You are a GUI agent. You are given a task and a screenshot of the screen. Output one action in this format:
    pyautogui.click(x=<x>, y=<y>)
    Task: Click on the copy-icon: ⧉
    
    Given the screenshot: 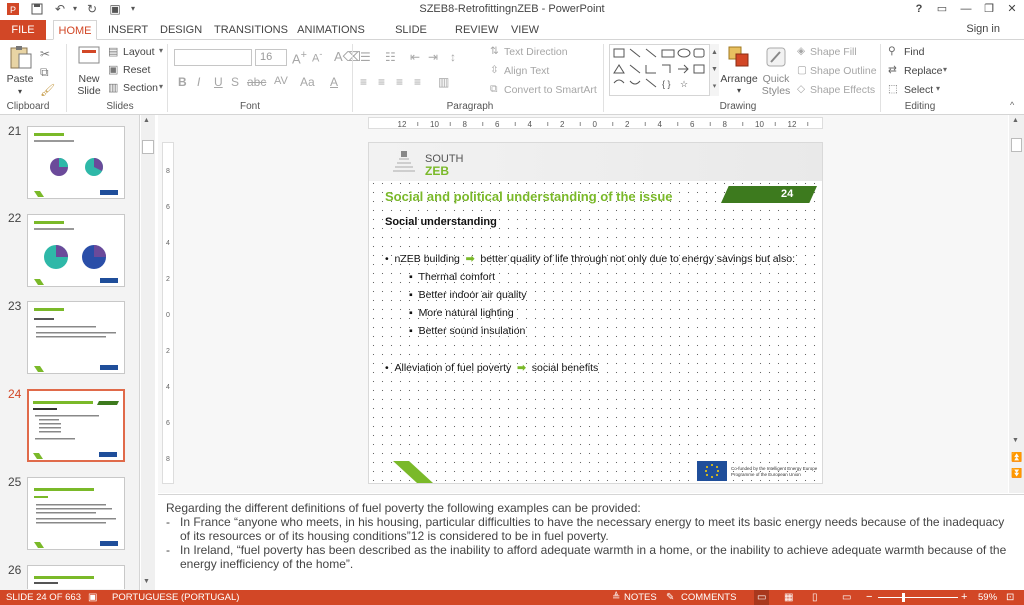 What is the action you would take?
    pyautogui.click(x=44, y=72)
    